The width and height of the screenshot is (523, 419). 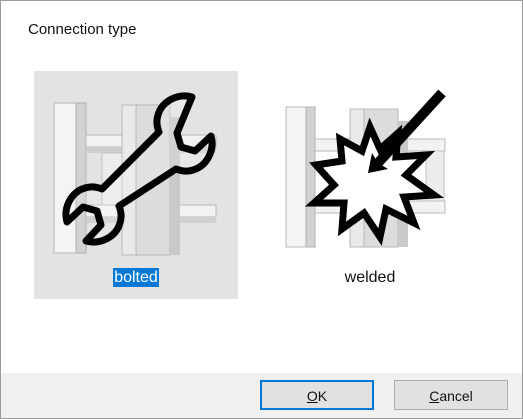 What do you see at coordinates (135, 174) in the screenshot?
I see `bolted-connection-image` at bounding box center [135, 174].